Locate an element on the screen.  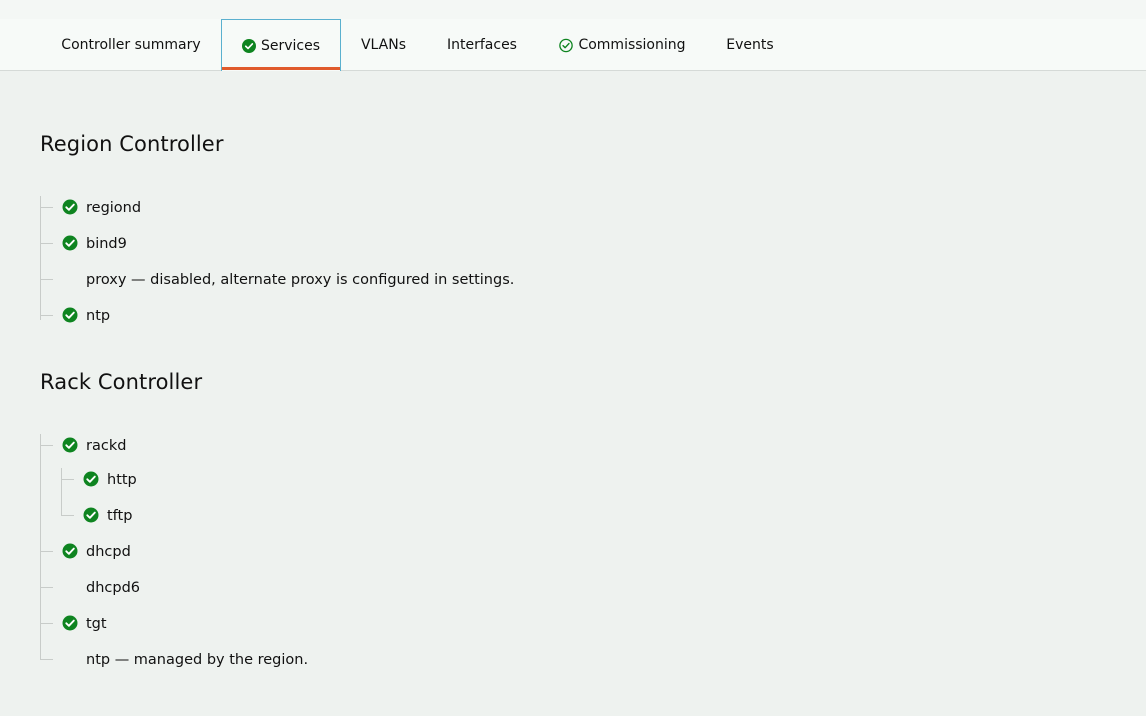
tab-label: Controller summary is located at coordinates (131, 44).